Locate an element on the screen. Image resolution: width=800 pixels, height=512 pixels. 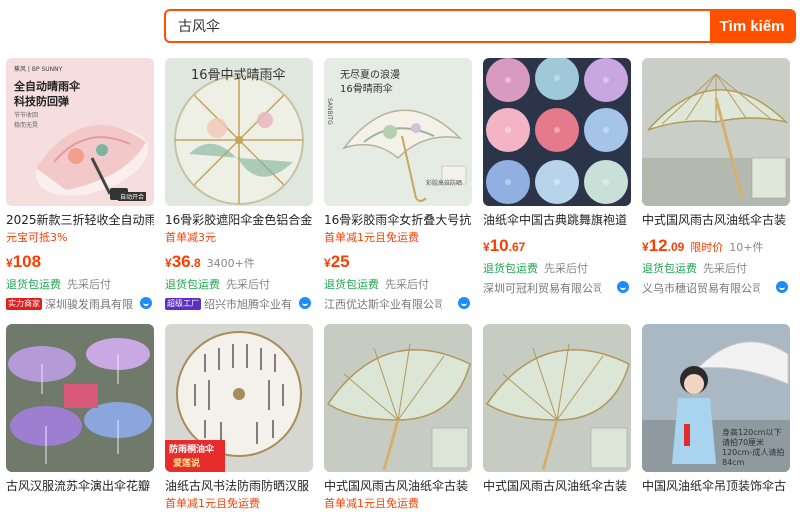
price-row: ¥108 is located at coordinates (80, 262).